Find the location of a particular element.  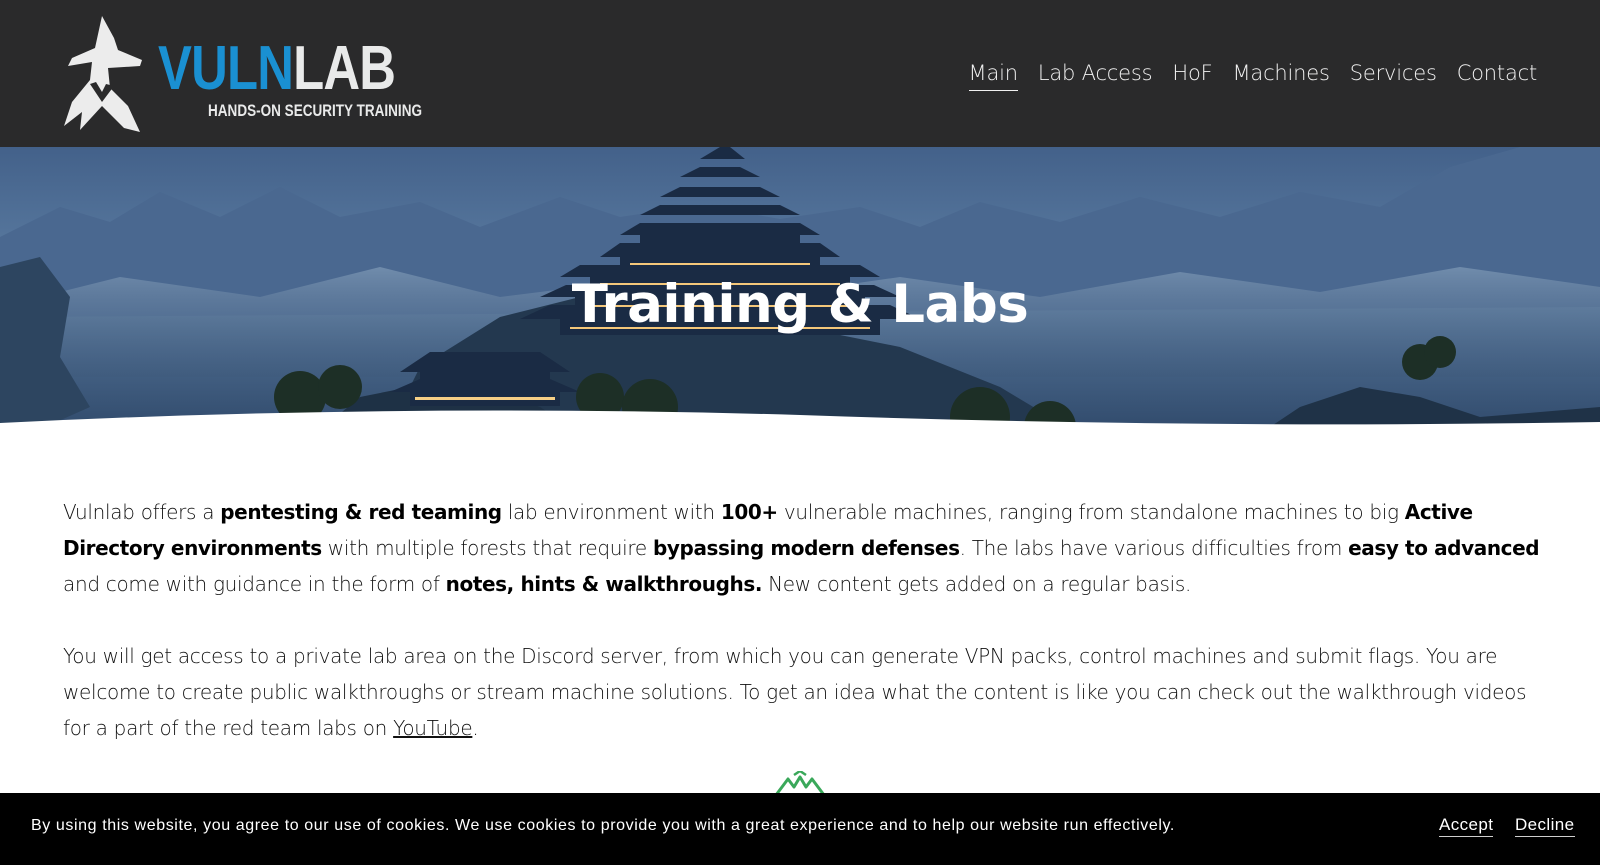

intro-text-6: and come with guidance in the form of is located at coordinates (254, 584).